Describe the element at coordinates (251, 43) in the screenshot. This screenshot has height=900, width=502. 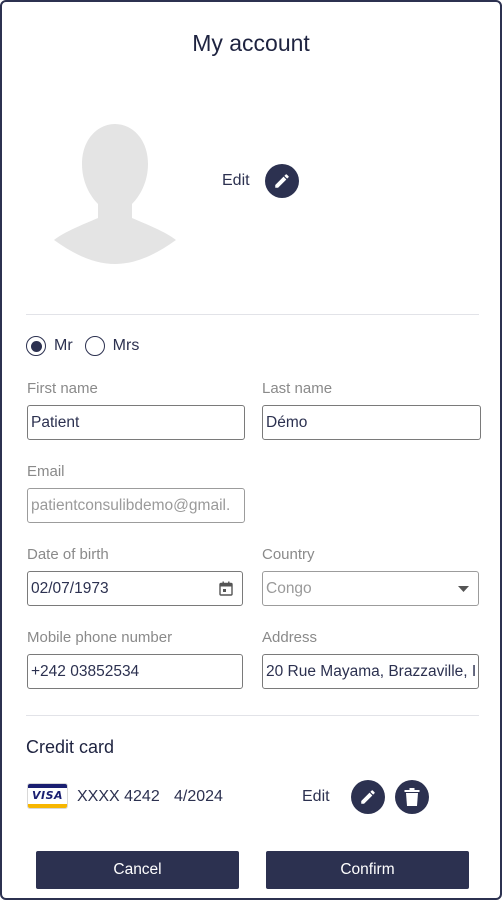
I see `page-title: My account` at that location.